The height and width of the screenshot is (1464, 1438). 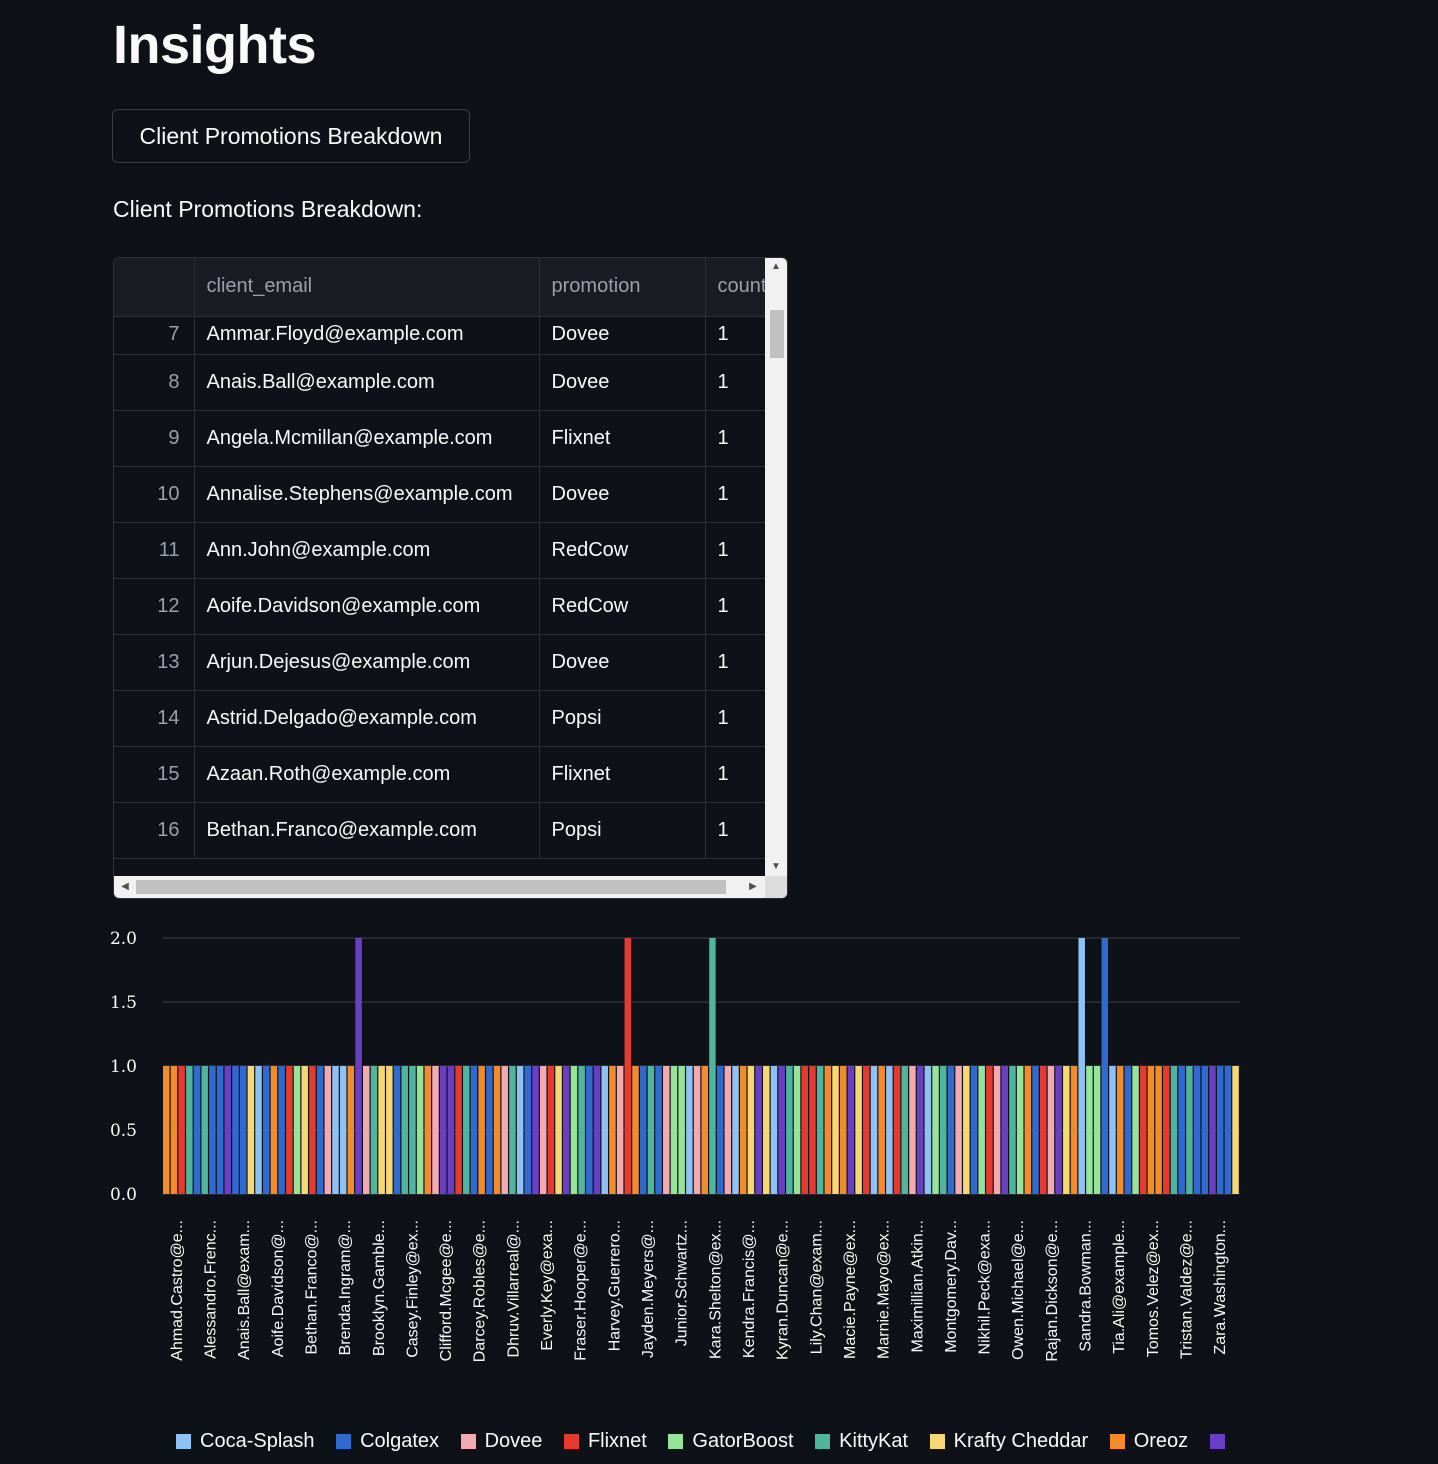 I want to click on column-header-promotion: promotion, so click(x=622, y=287).